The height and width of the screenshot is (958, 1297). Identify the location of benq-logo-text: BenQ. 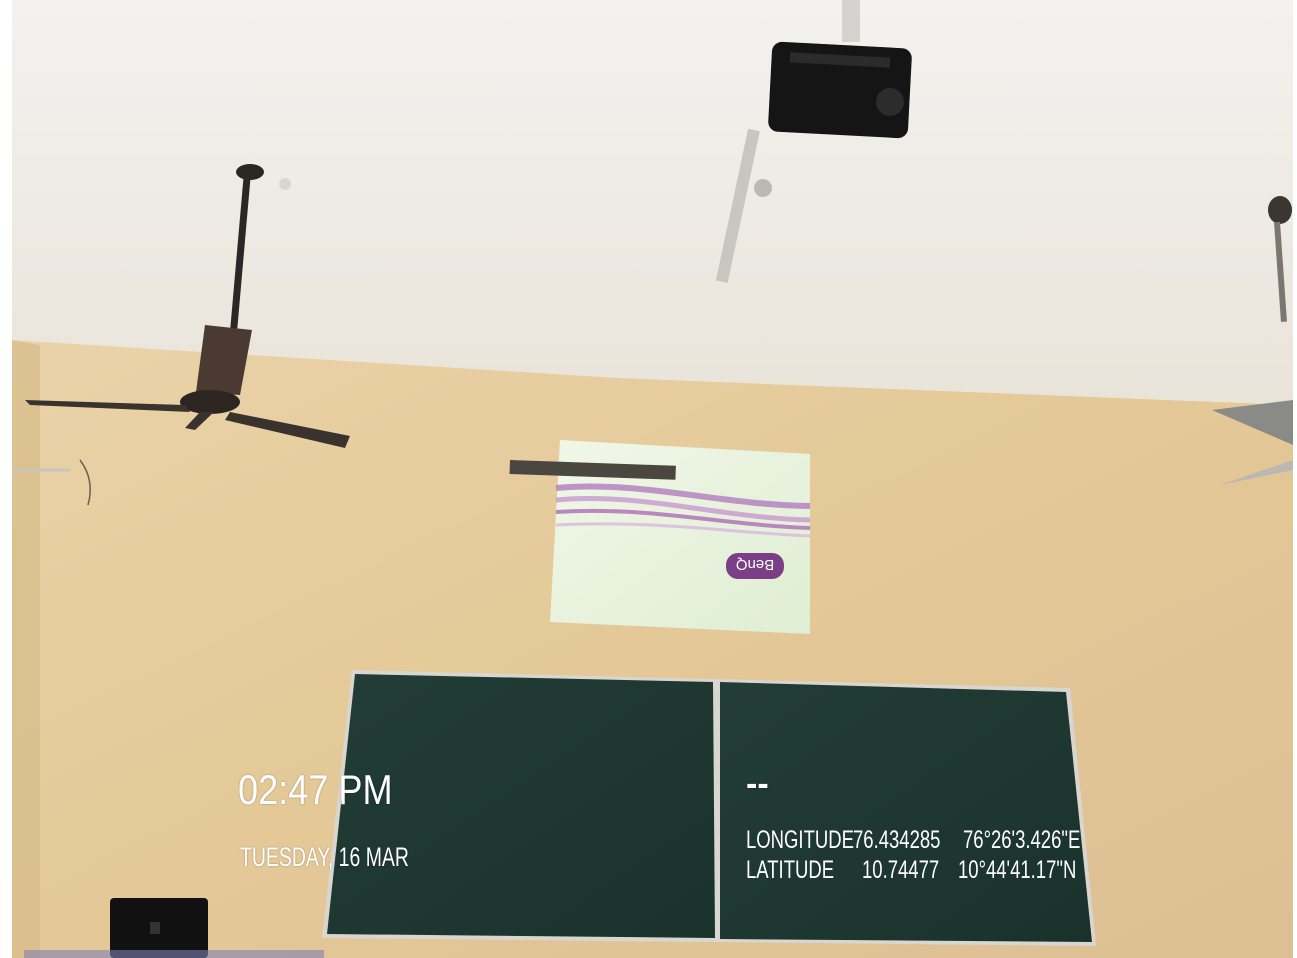
(755, 564).